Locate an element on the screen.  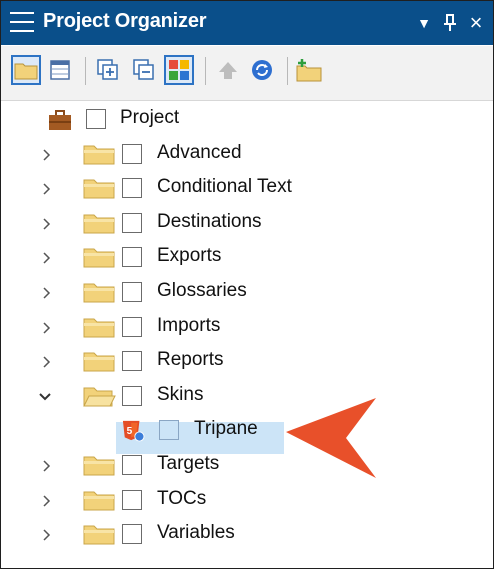
callout-arrow-shape is located at coordinates (331, 438).